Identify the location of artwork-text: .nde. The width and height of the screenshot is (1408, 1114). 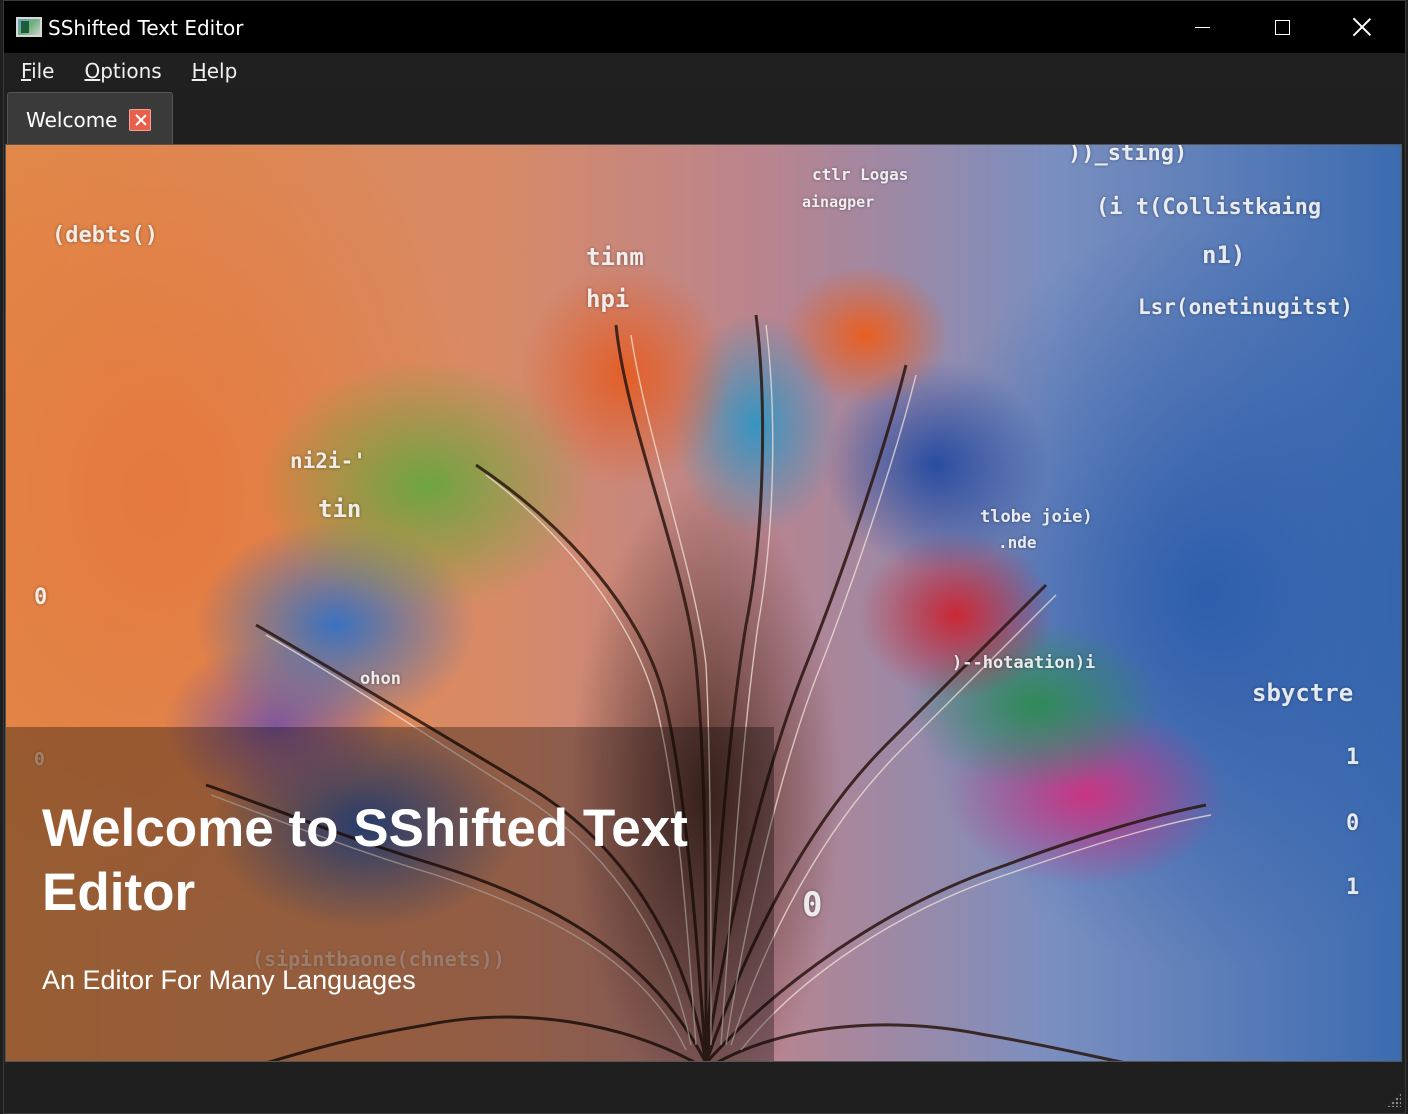
(1017, 542).